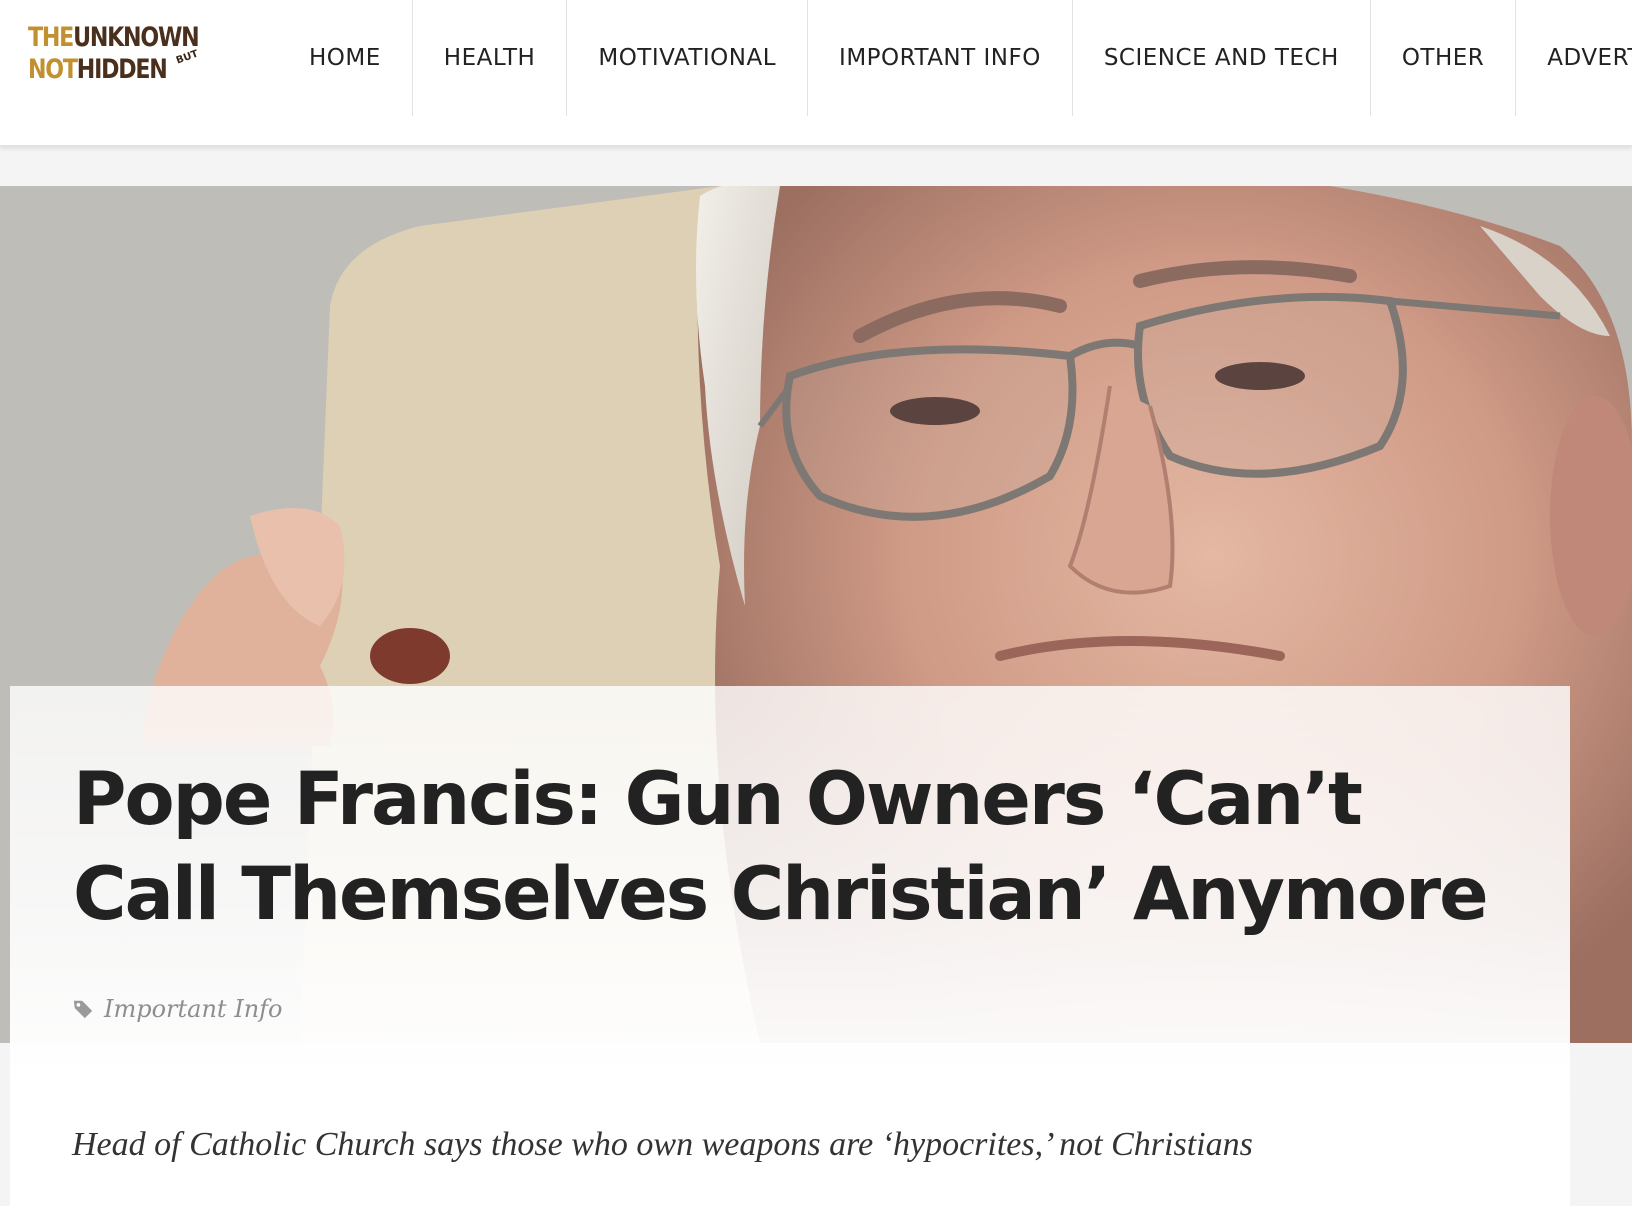 This screenshot has width=1632, height=1206. I want to click on nav-item-home: HOME, so click(345, 58).